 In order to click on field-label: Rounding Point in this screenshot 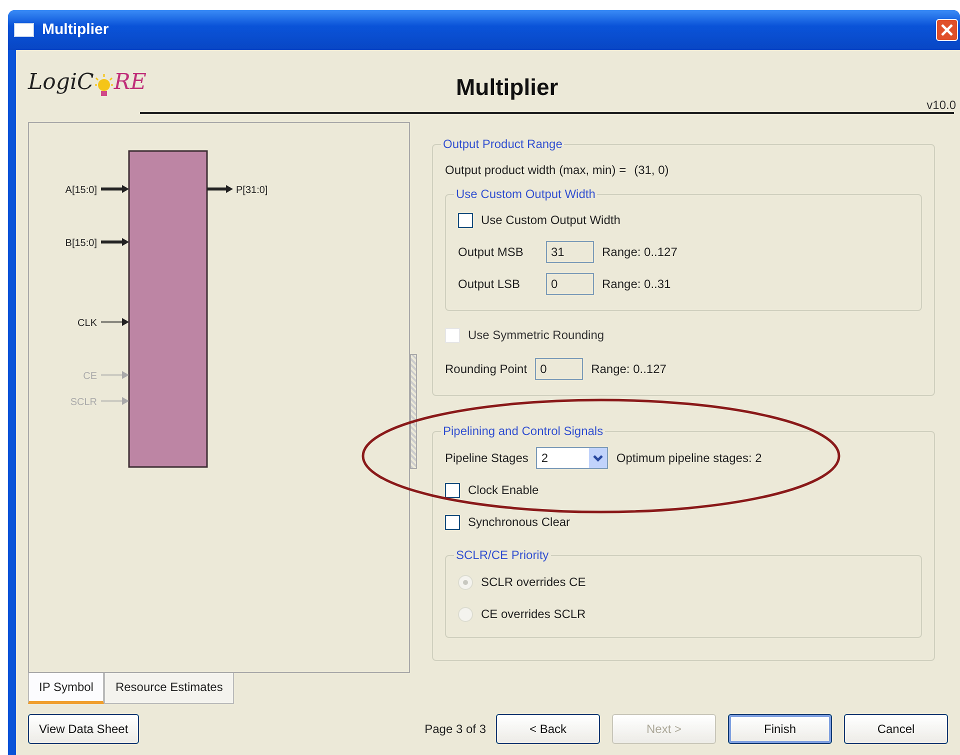, I will do `click(486, 369)`.